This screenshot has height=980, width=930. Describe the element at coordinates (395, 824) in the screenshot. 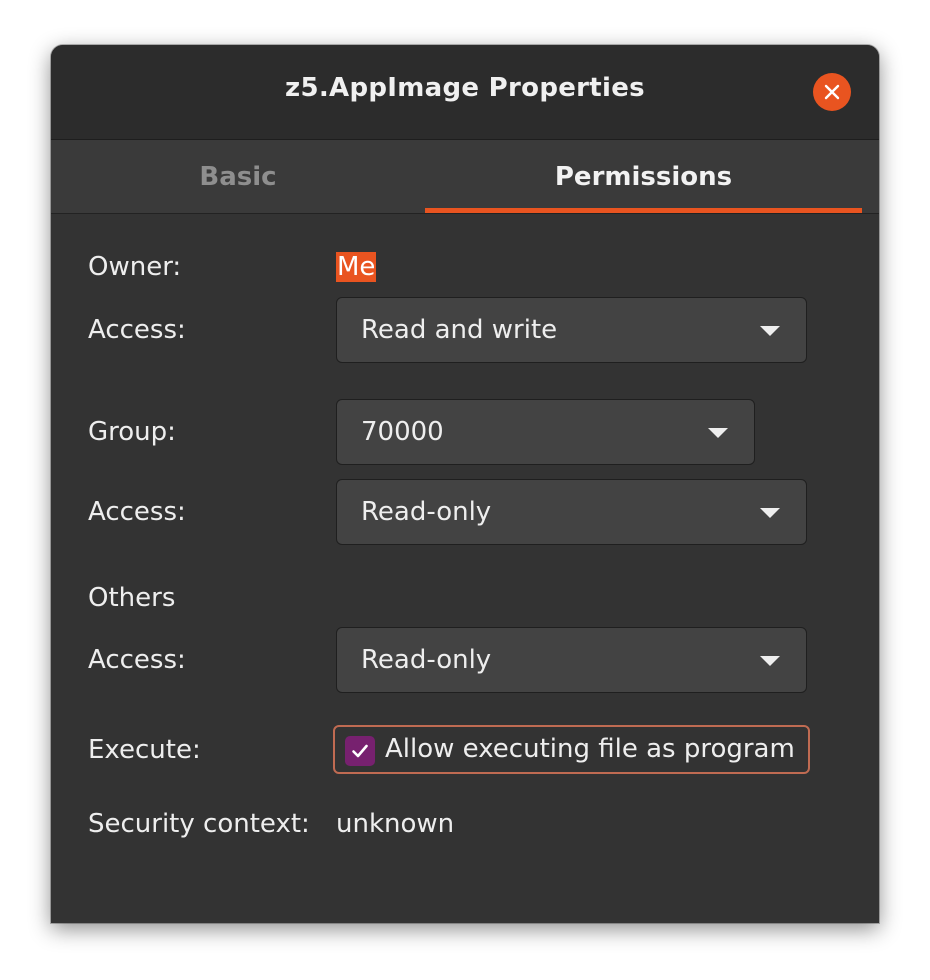

I see `security-context-value: unknown` at that location.